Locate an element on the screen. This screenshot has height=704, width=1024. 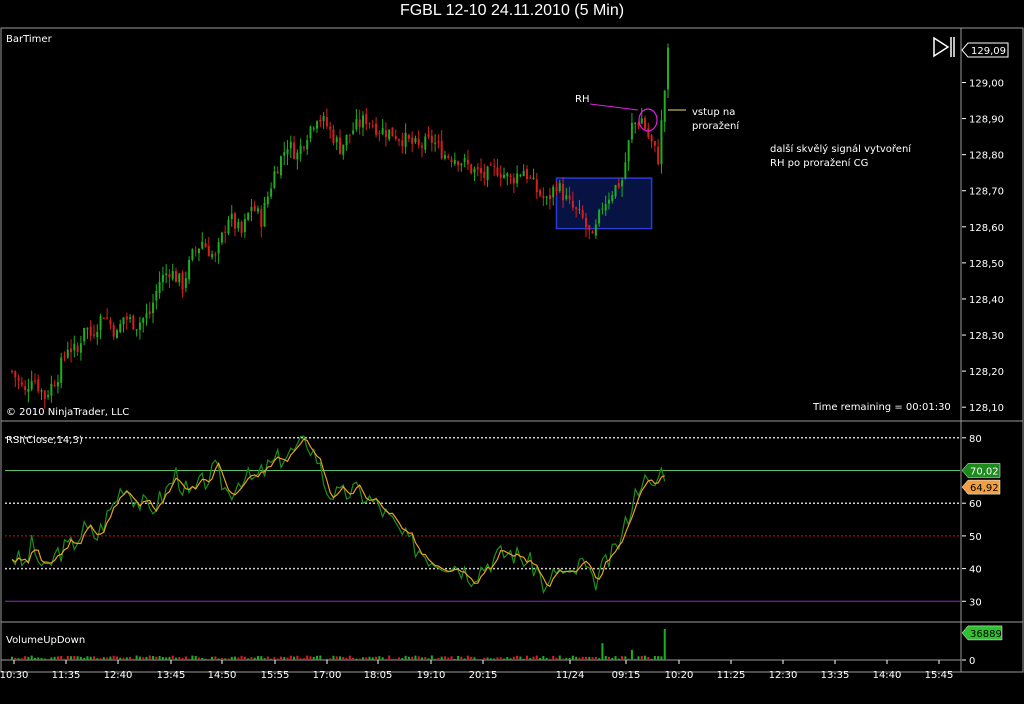
price-tick-label: 128,10 is located at coordinates (986, 408).